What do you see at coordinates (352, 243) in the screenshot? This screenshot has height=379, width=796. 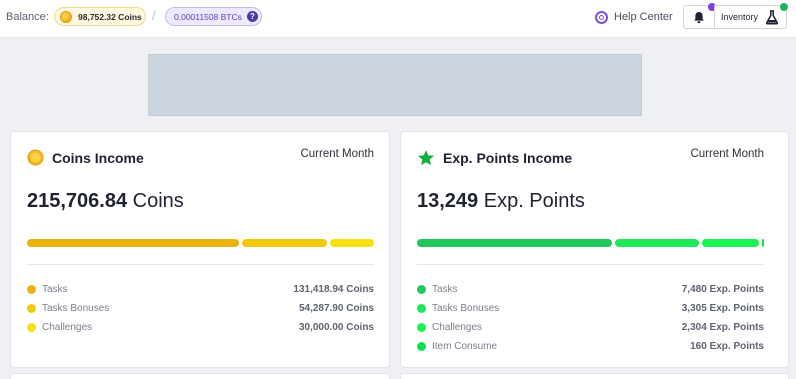 I see `coins-bar-segment-challenges` at bounding box center [352, 243].